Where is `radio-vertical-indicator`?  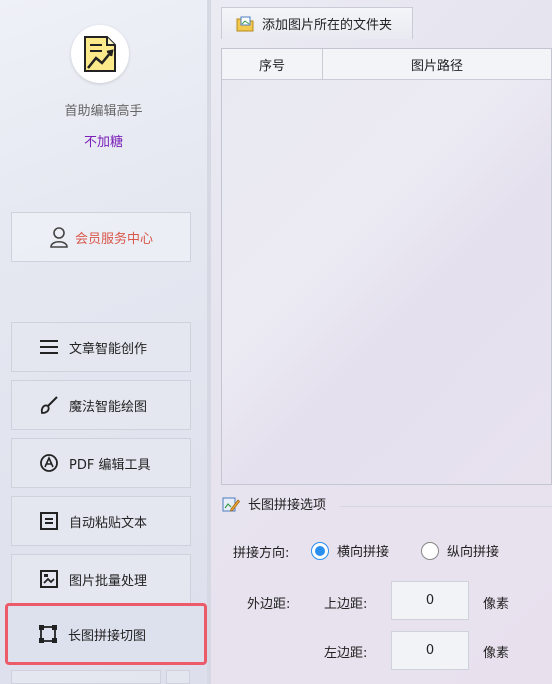
radio-vertical-indicator is located at coordinates (430, 550).